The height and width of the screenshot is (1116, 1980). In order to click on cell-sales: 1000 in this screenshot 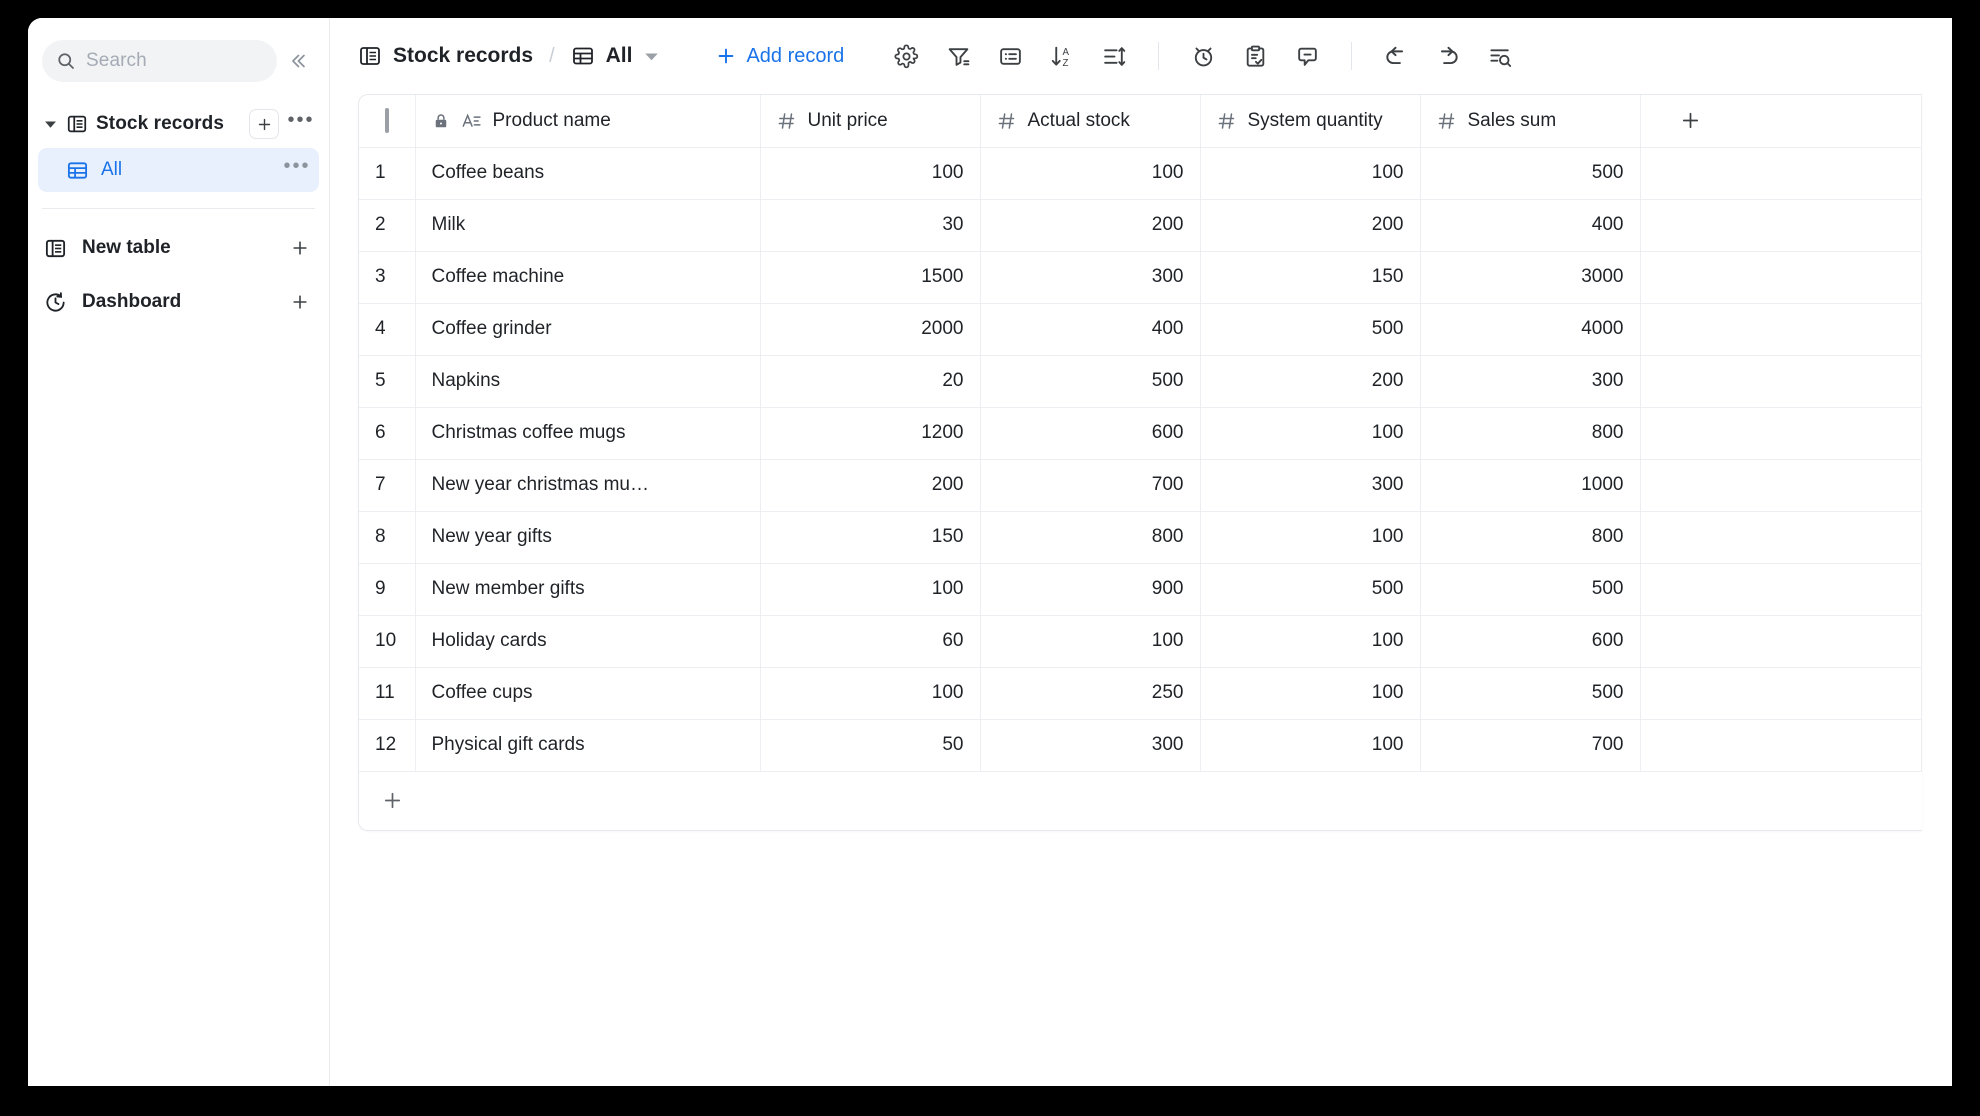, I will do `click(1530, 485)`.